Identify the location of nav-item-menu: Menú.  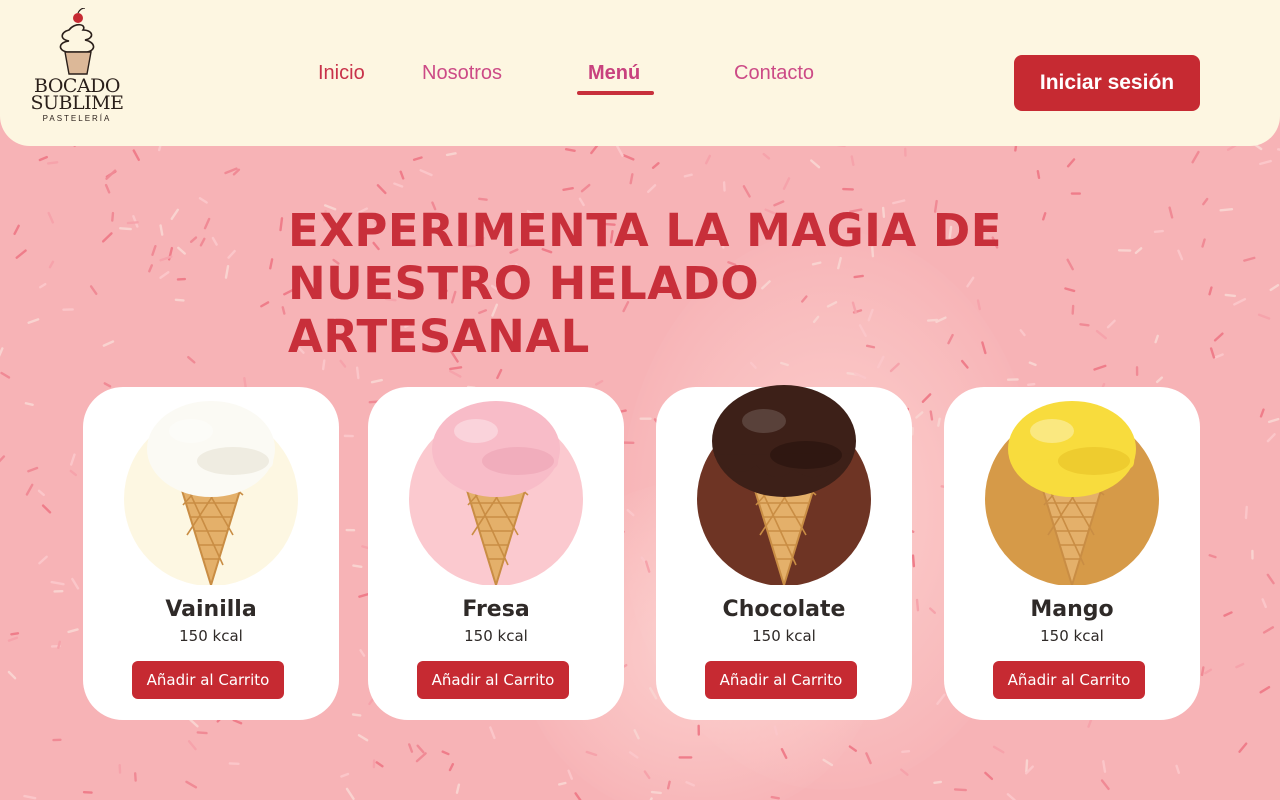
(614, 73).